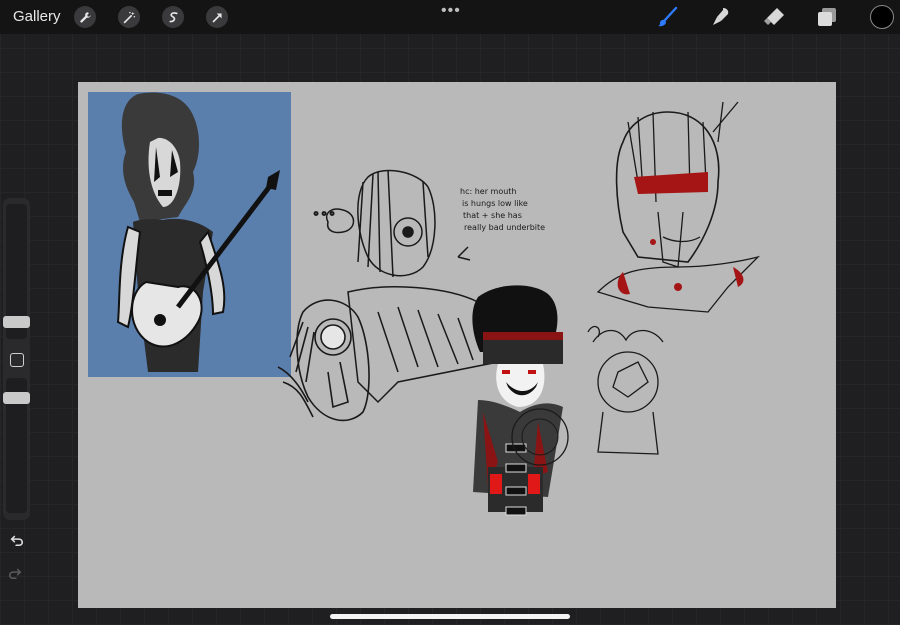 The height and width of the screenshot is (625, 900). Describe the element at coordinates (450, 616) in the screenshot. I see `home-indicator` at that location.